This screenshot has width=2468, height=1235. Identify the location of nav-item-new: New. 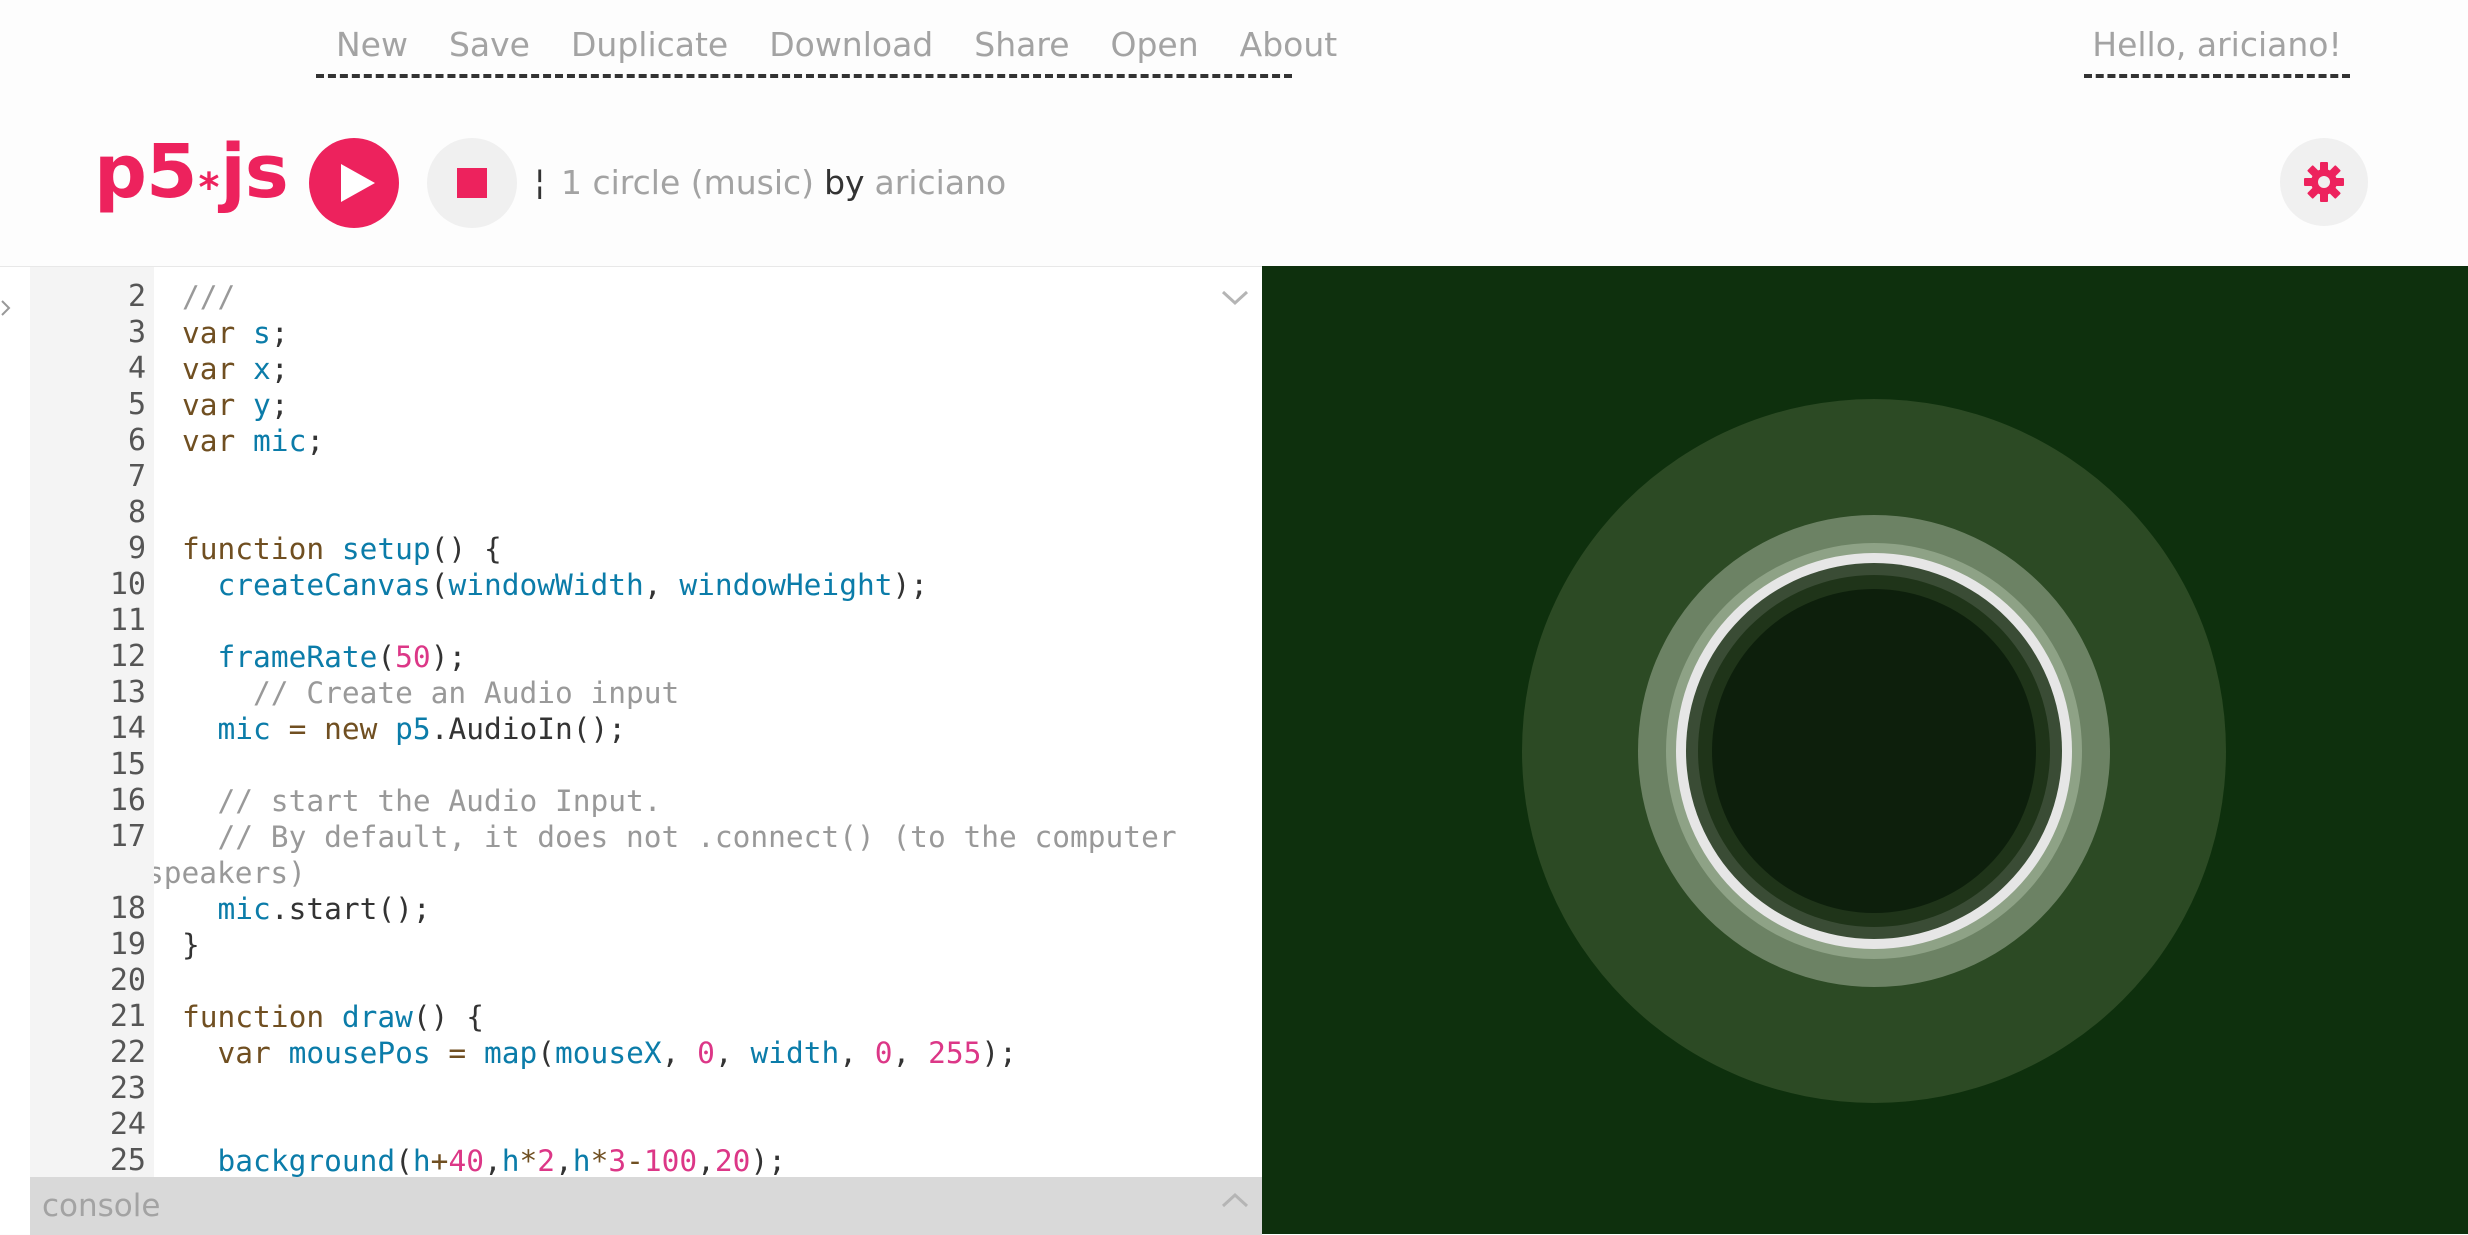
(372, 45).